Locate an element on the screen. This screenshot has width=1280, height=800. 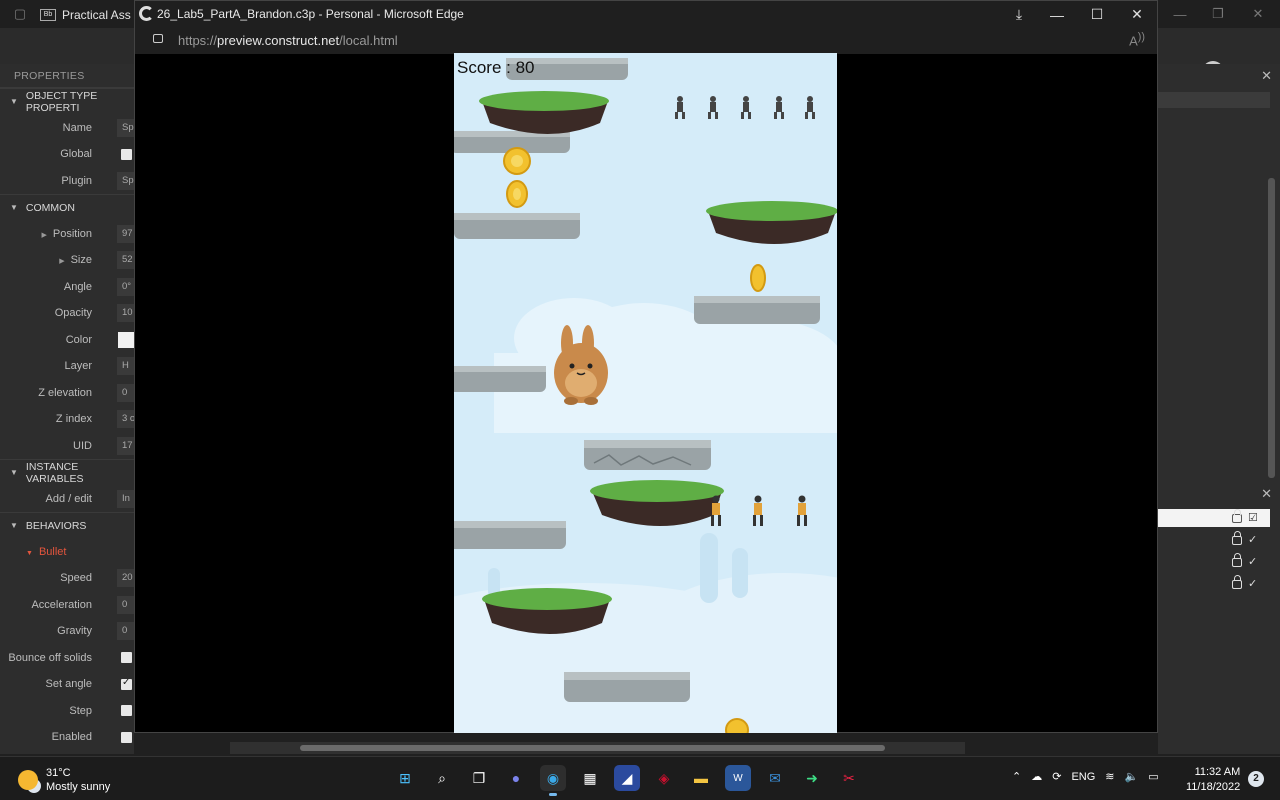
outer-tab: Bb Practical Ass is located at coordinates (85, 15).